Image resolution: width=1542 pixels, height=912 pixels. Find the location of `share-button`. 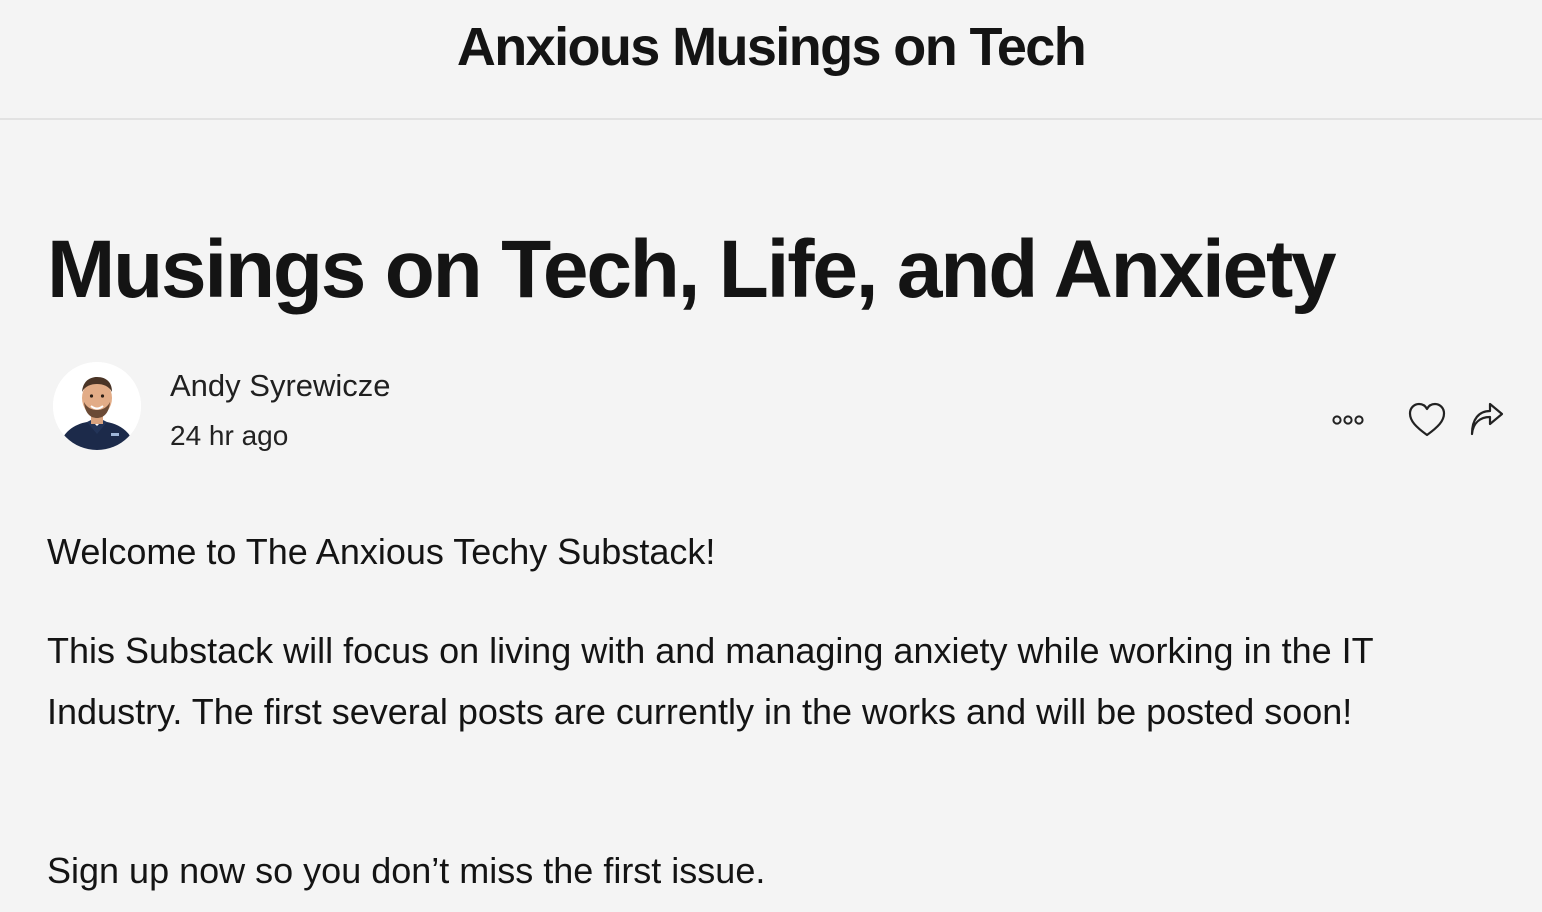

share-button is located at coordinates (1487, 420).